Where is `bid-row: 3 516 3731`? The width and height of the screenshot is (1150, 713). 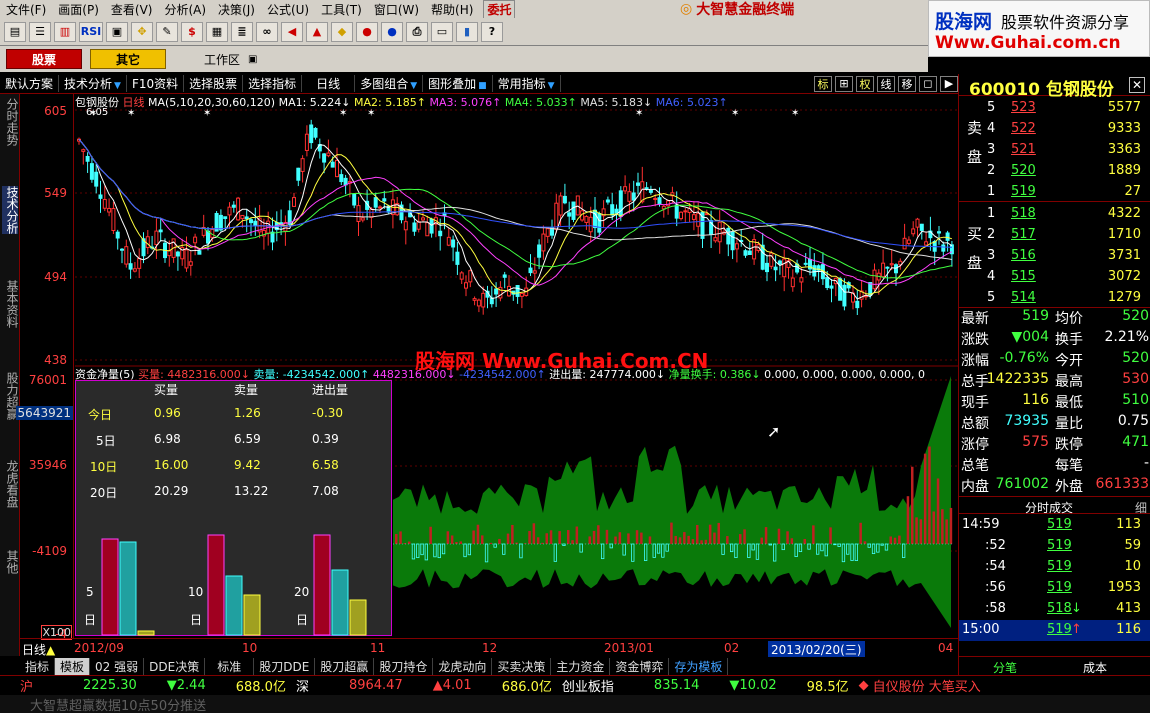
bid-row: 3 516 3731 is located at coordinates (1068, 255).